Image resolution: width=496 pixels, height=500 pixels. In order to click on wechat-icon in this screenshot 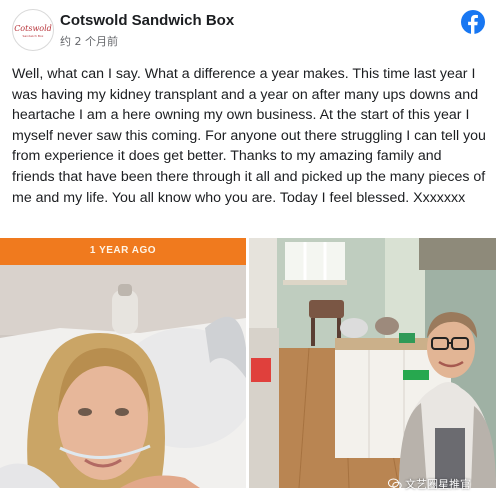, I will do `click(395, 484)`.